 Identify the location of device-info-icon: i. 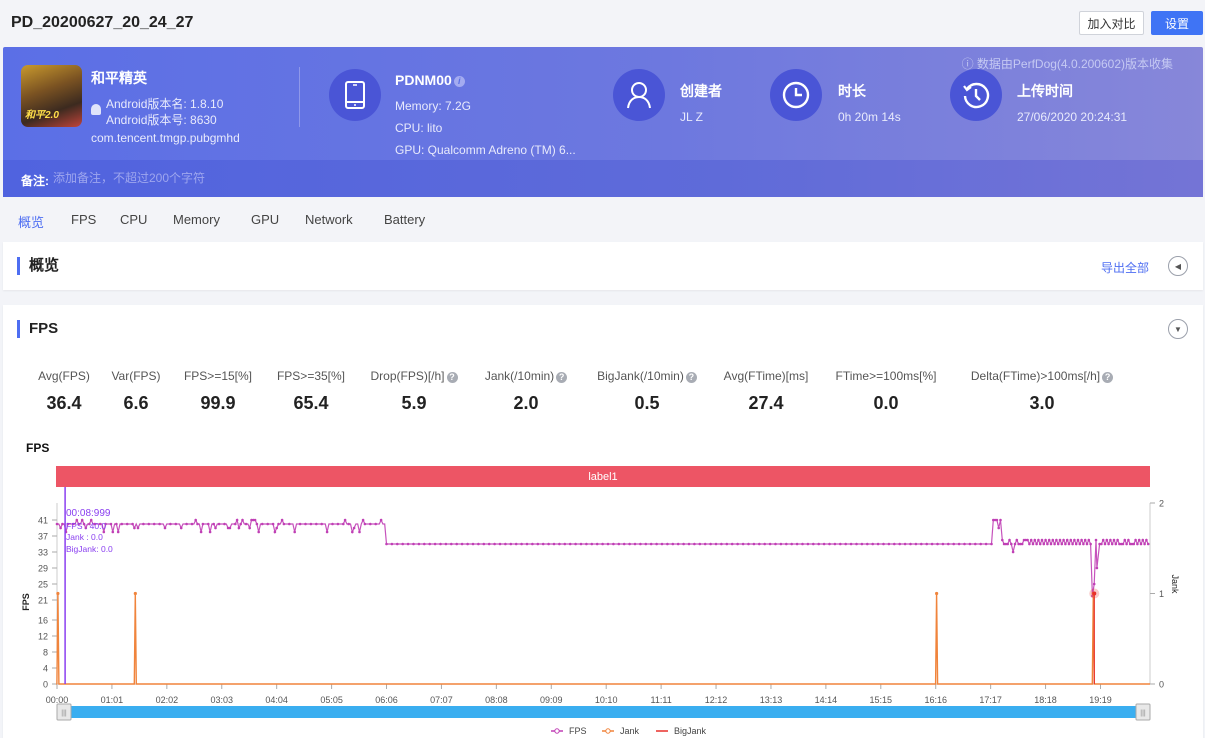
(459, 81).